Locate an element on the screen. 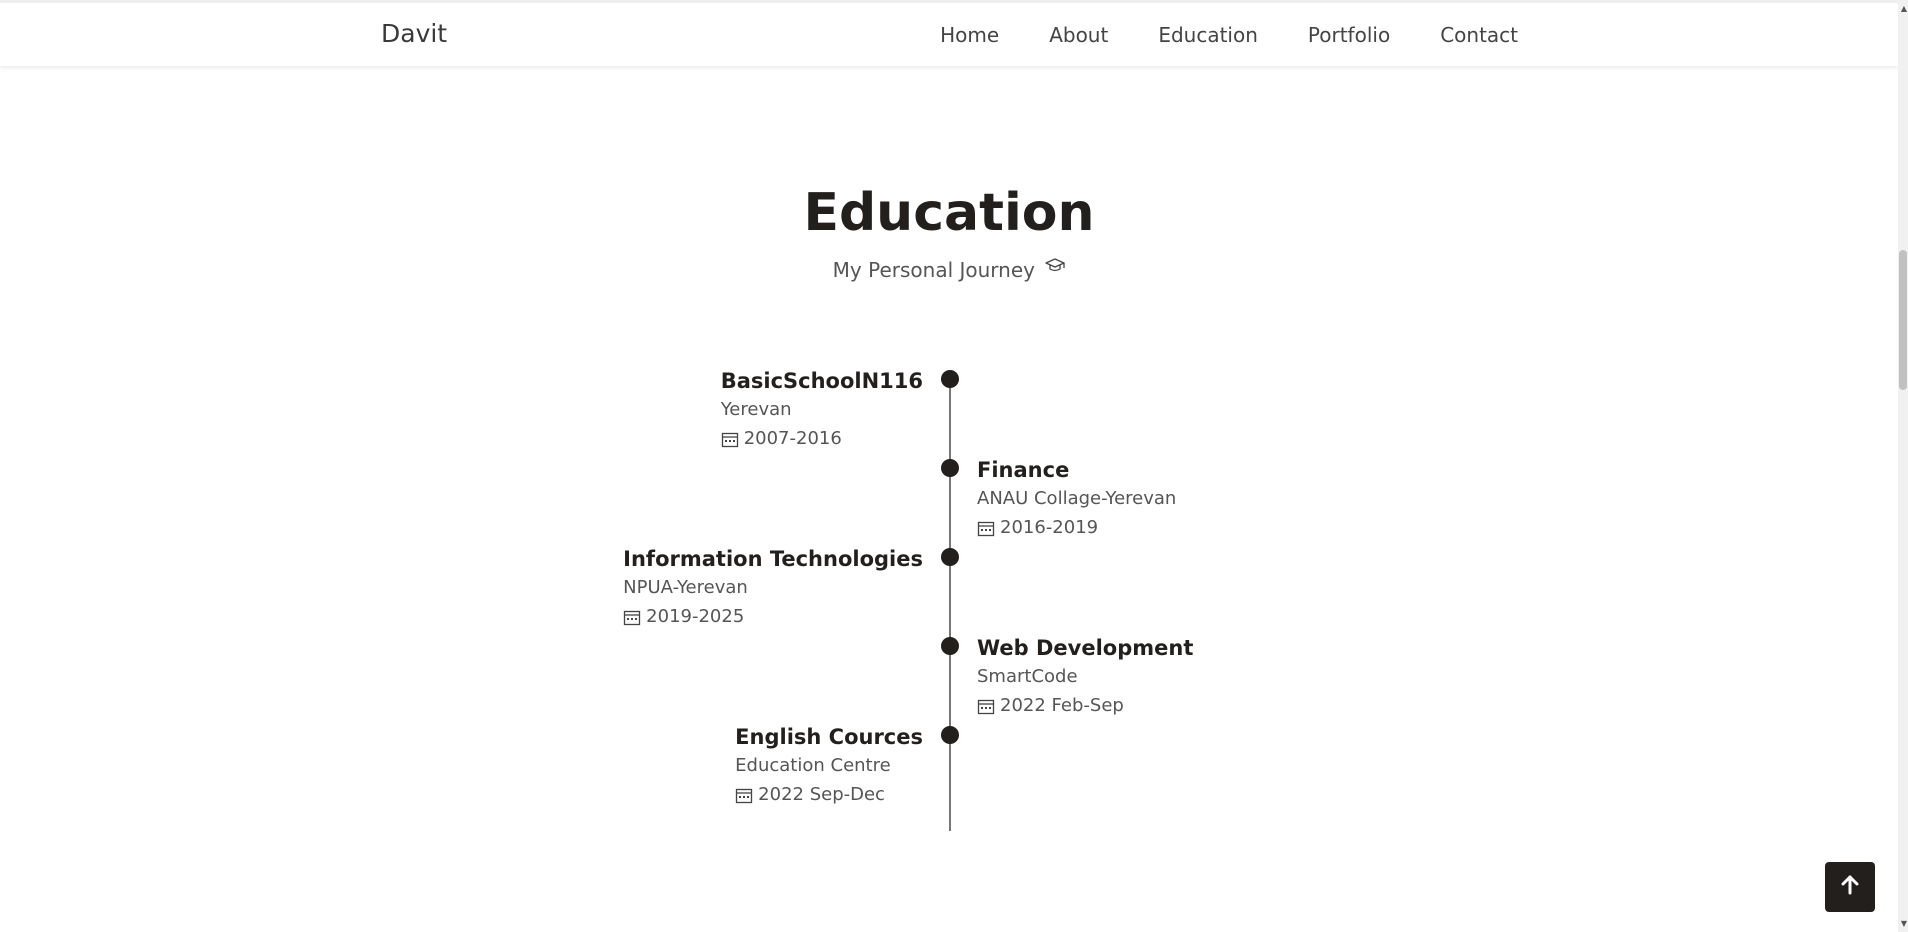 The width and height of the screenshot is (1908, 932). entry-date: 2019-2025 is located at coordinates (773, 617).